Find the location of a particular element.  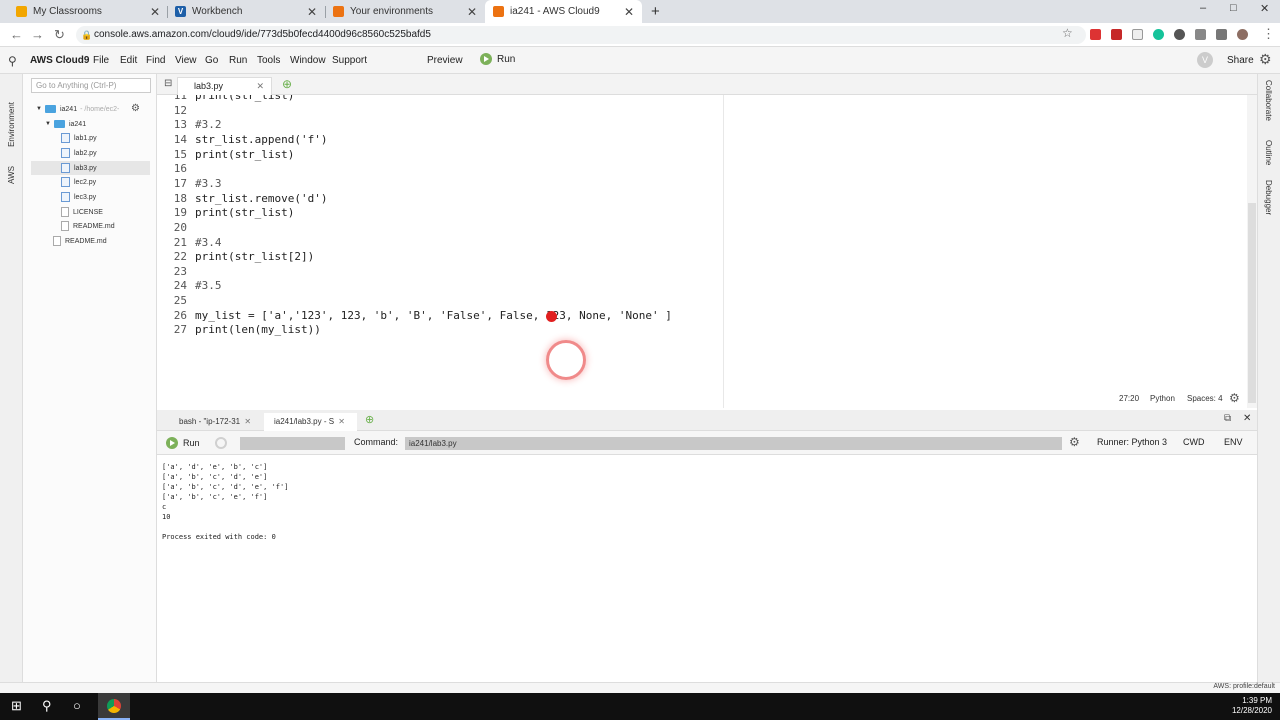

browser-tab-my-classrooms: My Classrooms ✕ is located at coordinates (88, 11).